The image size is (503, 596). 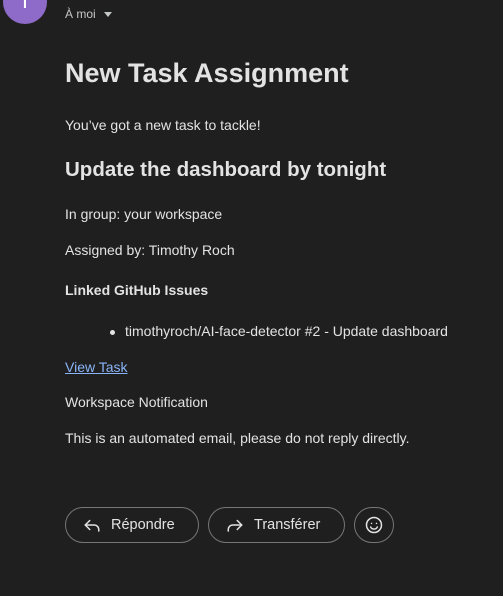 What do you see at coordinates (25, 6) in the screenshot?
I see `avatar-letter: T` at bounding box center [25, 6].